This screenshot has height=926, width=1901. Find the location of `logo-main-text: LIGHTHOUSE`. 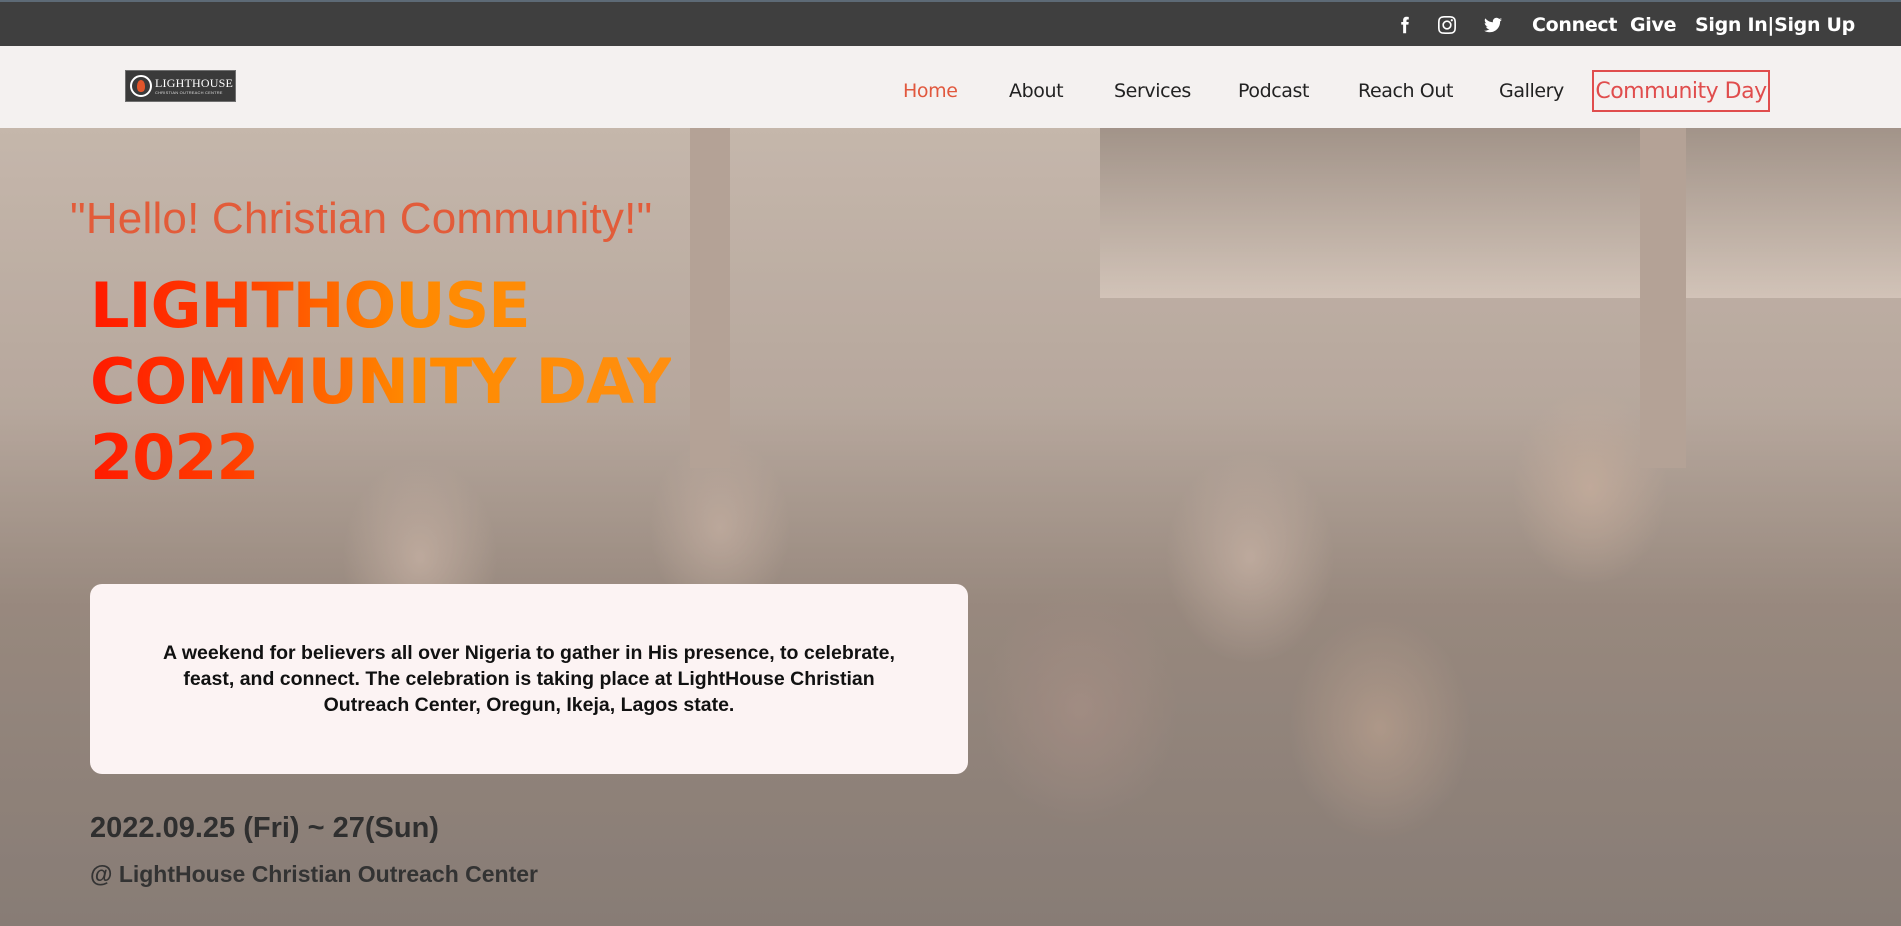

logo-main-text: LIGHTHOUSE is located at coordinates (194, 83).